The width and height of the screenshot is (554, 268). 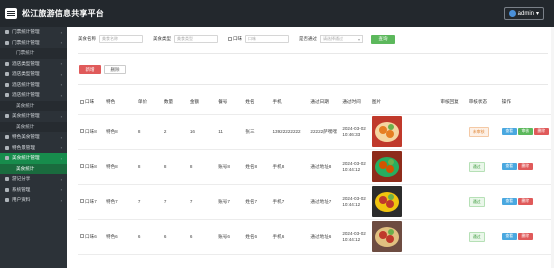 What do you see at coordinates (11, 13) in the screenshot?
I see `menu-icon` at bounding box center [11, 13].